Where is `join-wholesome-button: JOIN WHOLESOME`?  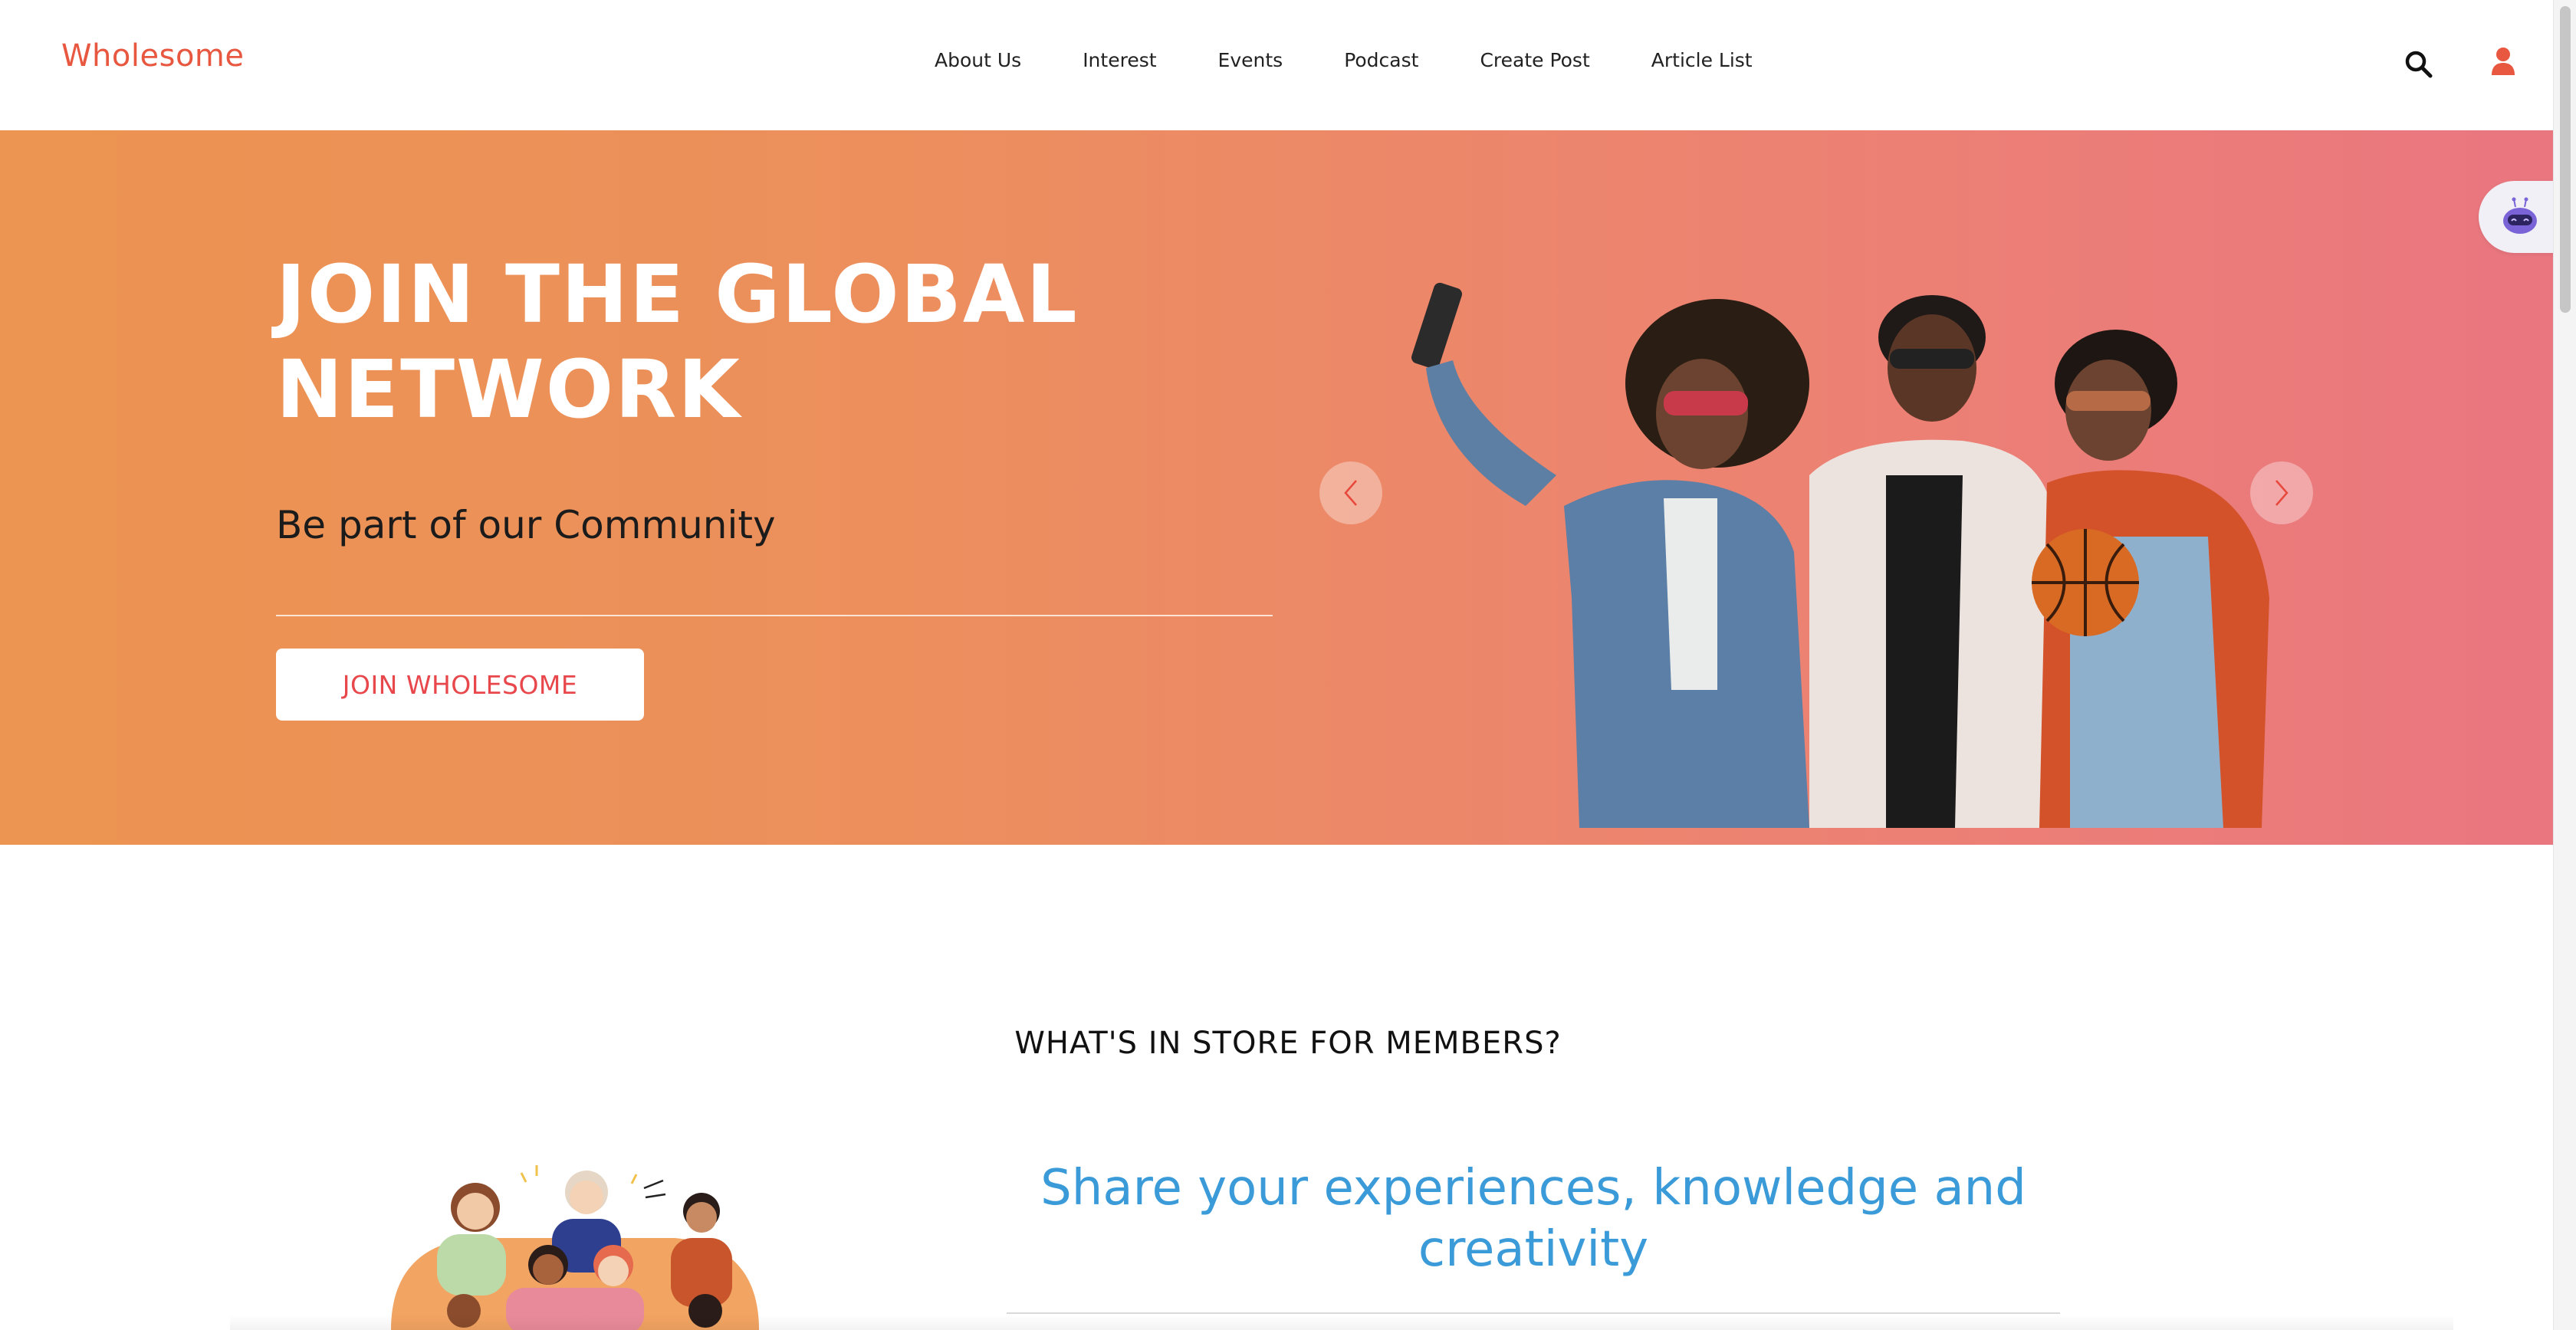 join-wholesome-button: JOIN WHOLESOME is located at coordinates (460, 685).